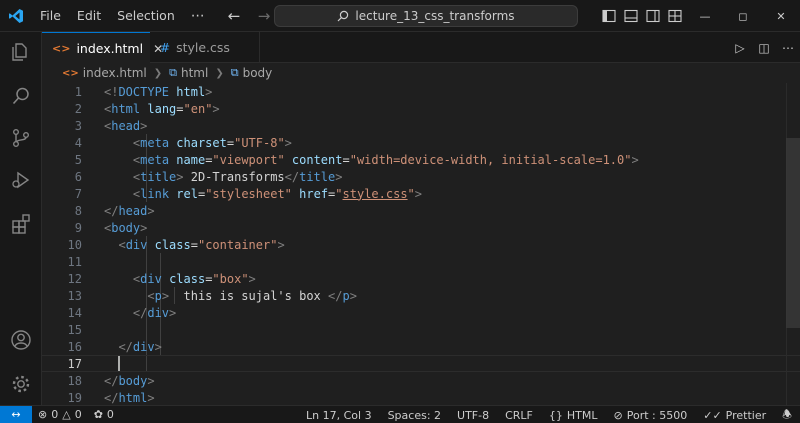  What do you see at coordinates (89, 16) in the screenshot?
I see `menu-edit: Edit` at bounding box center [89, 16].